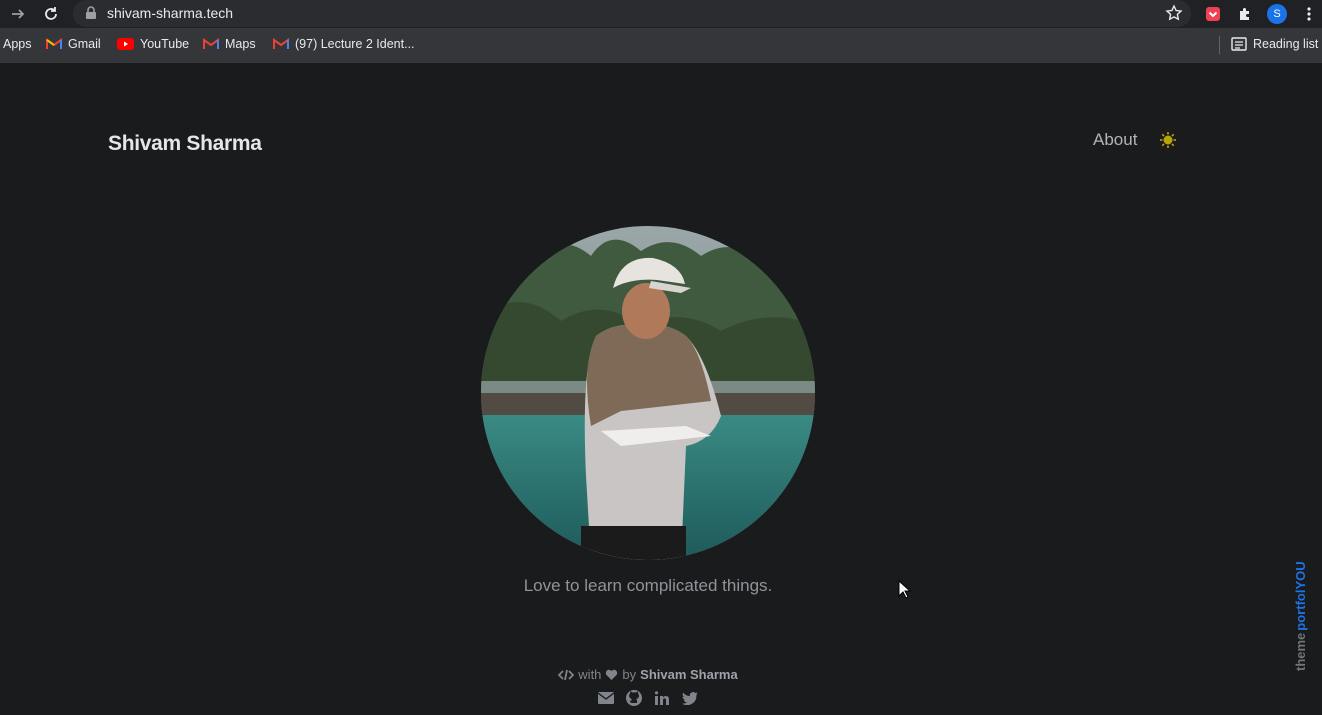 The width and height of the screenshot is (1322, 715). Describe the element at coordinates (612, 674) in the screenshot. I see `heart-icon` at that location.